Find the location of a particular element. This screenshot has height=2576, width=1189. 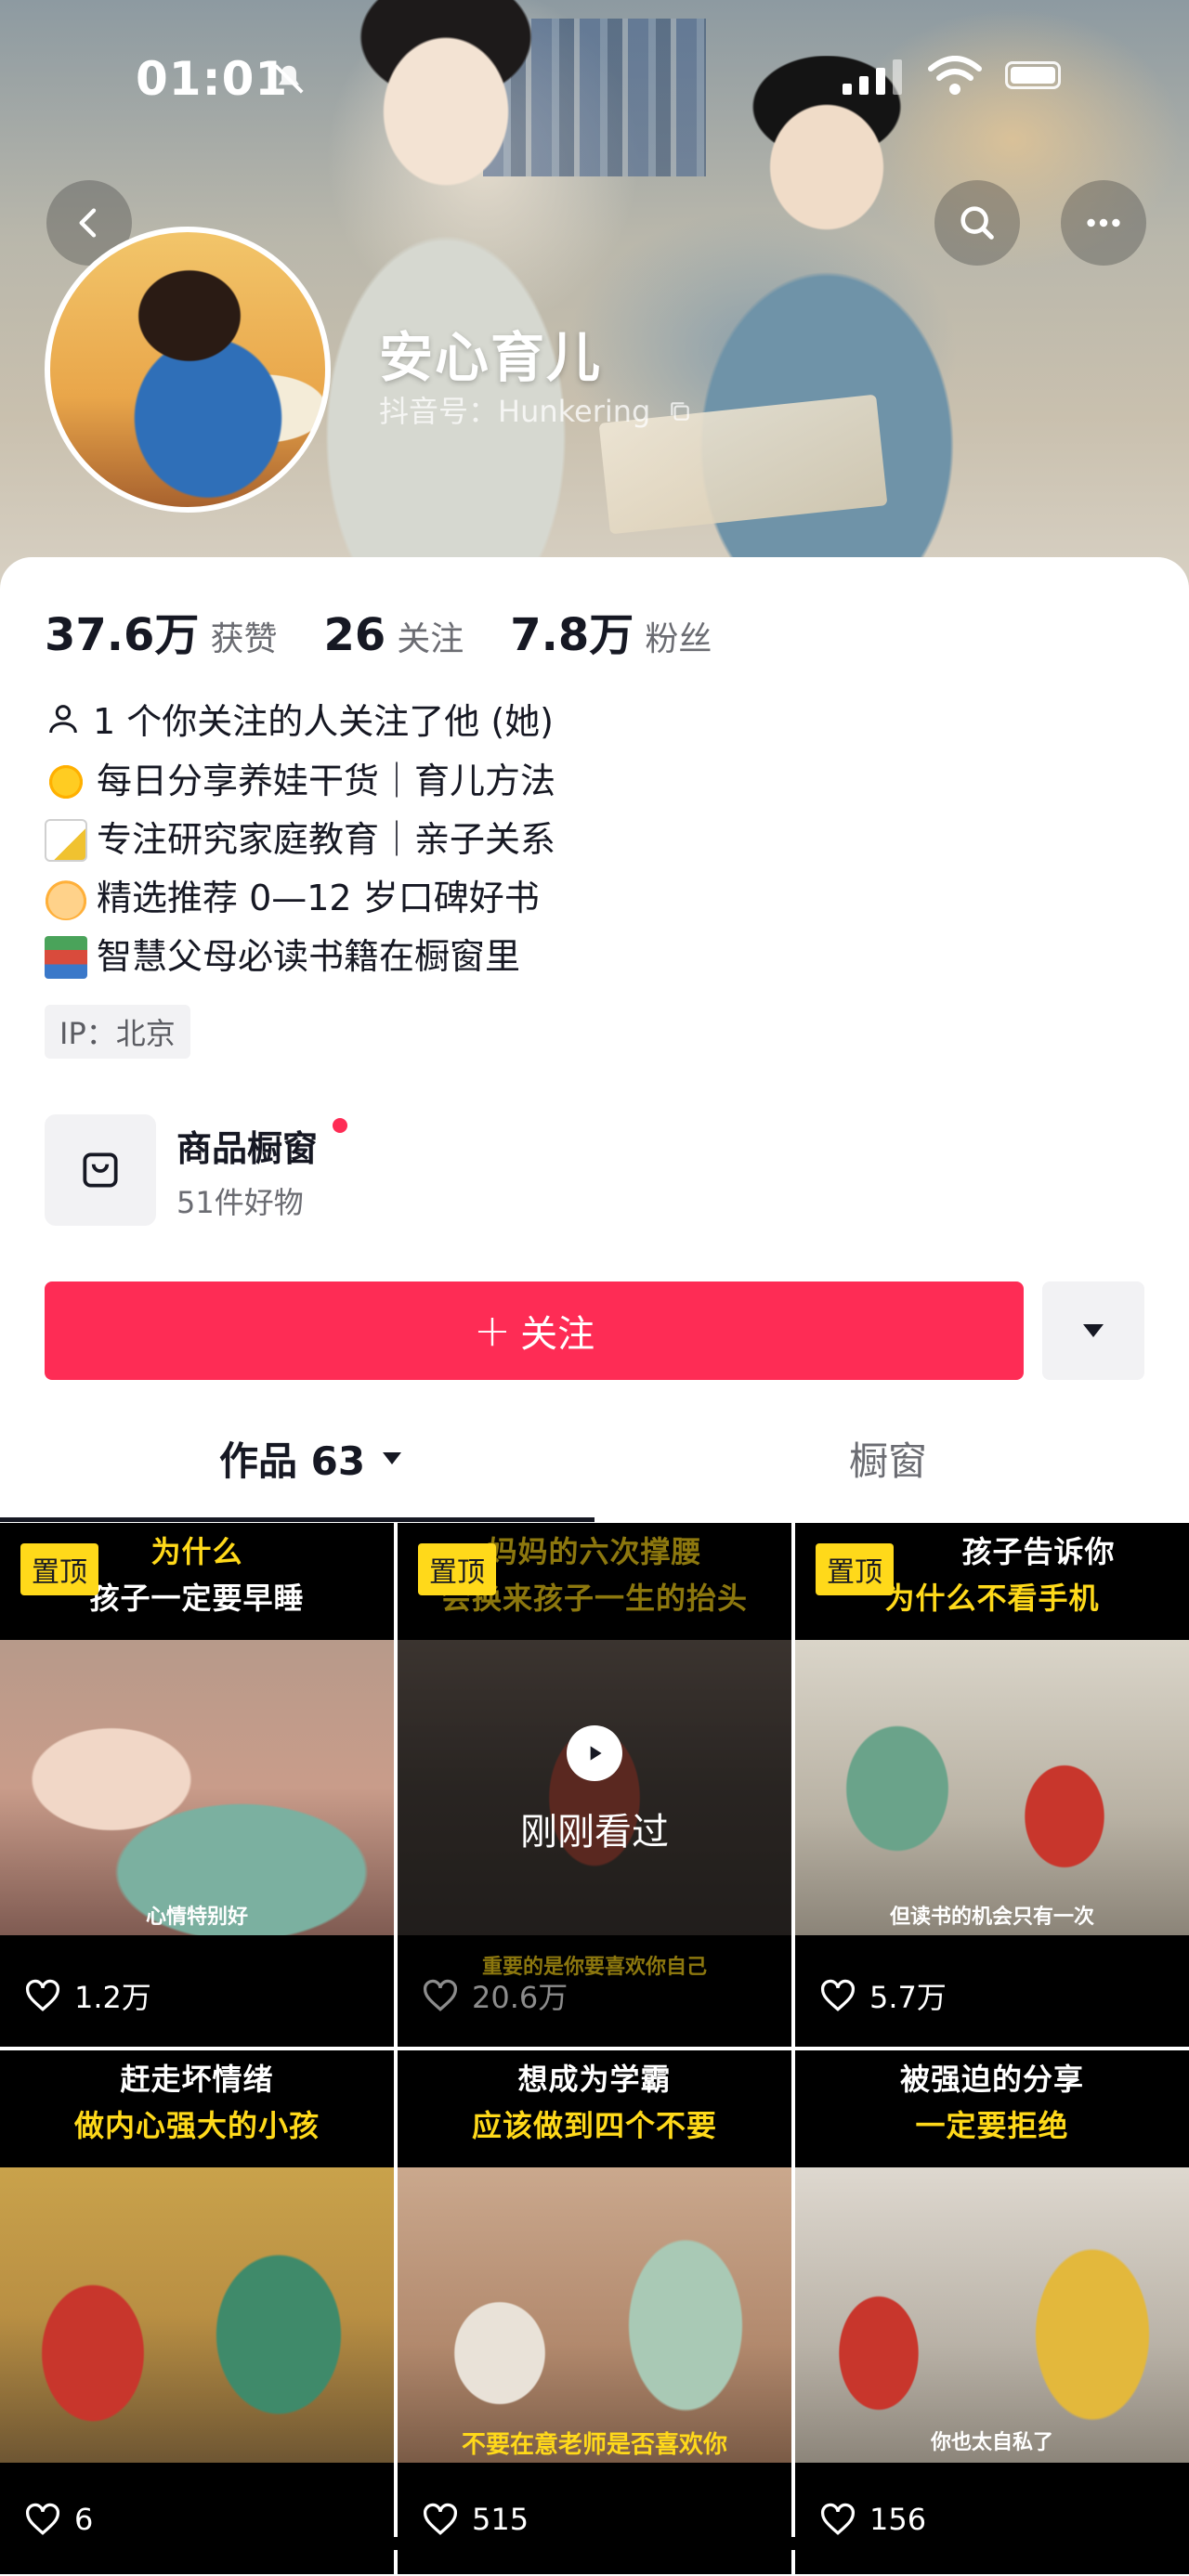

books-emoji-icon is located at coordinates (66, 957).